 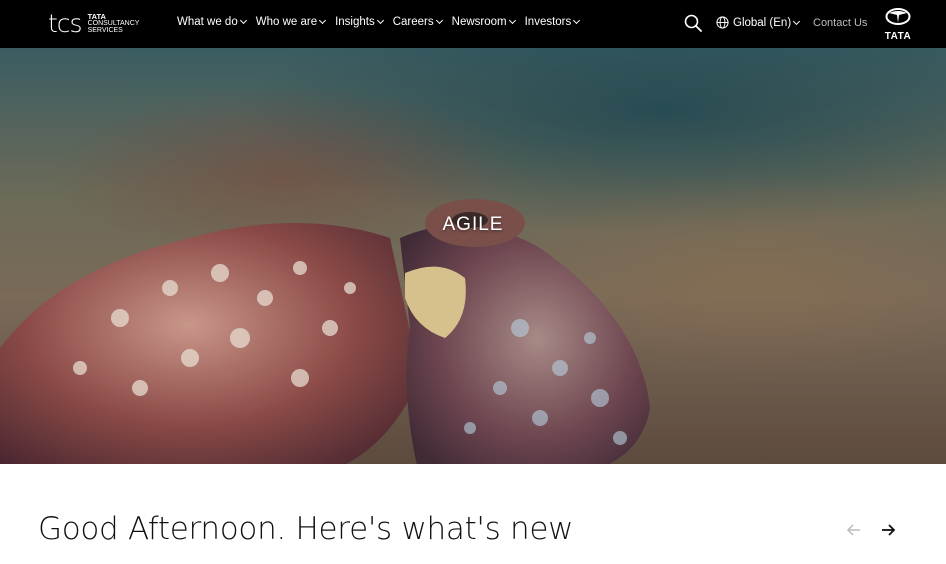 I want to click on arrow-left-icon, so click(x=854, y=530).